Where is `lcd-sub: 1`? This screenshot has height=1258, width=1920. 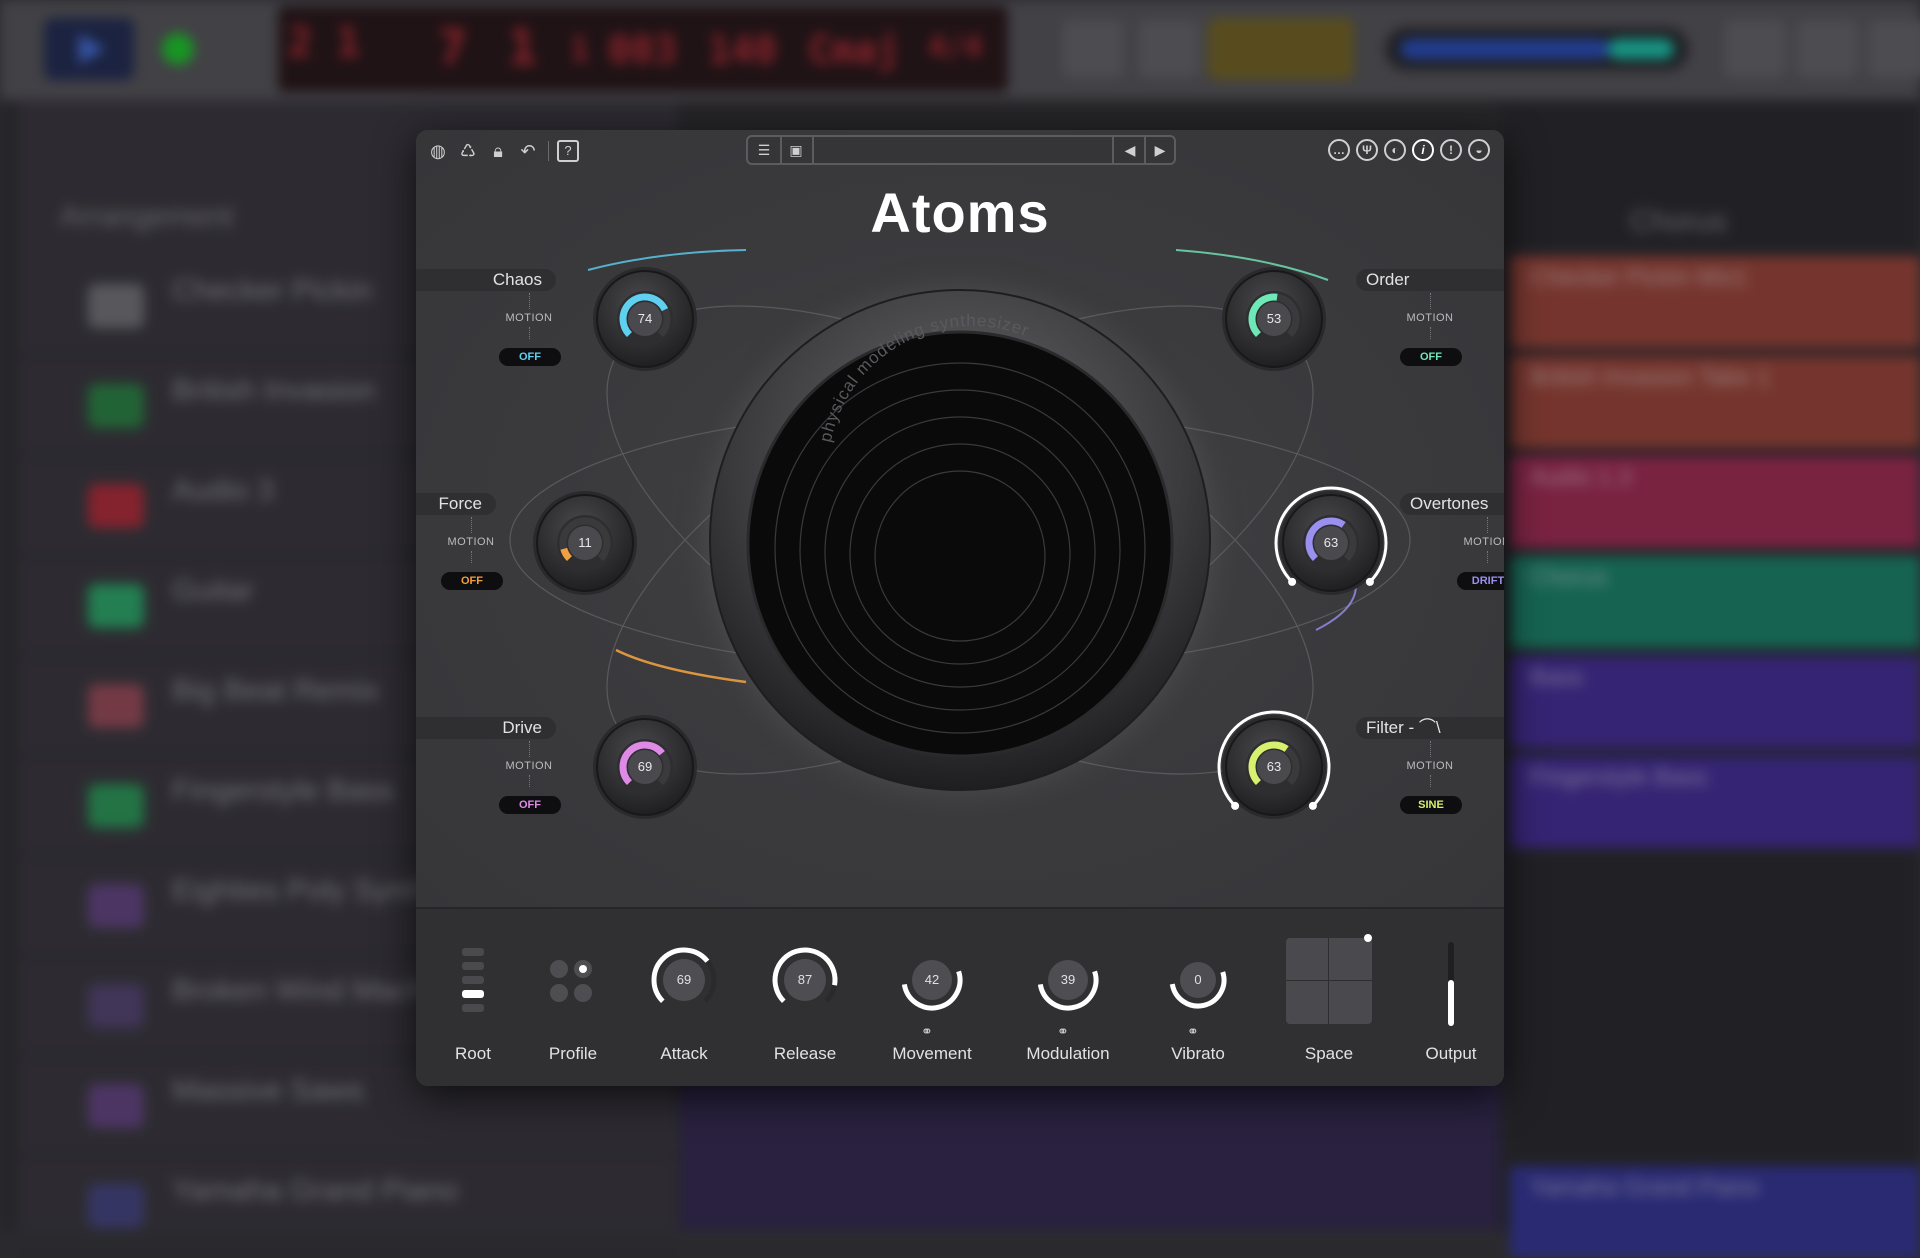 lcd-sub: 1 is located at coordinates (580, 49).